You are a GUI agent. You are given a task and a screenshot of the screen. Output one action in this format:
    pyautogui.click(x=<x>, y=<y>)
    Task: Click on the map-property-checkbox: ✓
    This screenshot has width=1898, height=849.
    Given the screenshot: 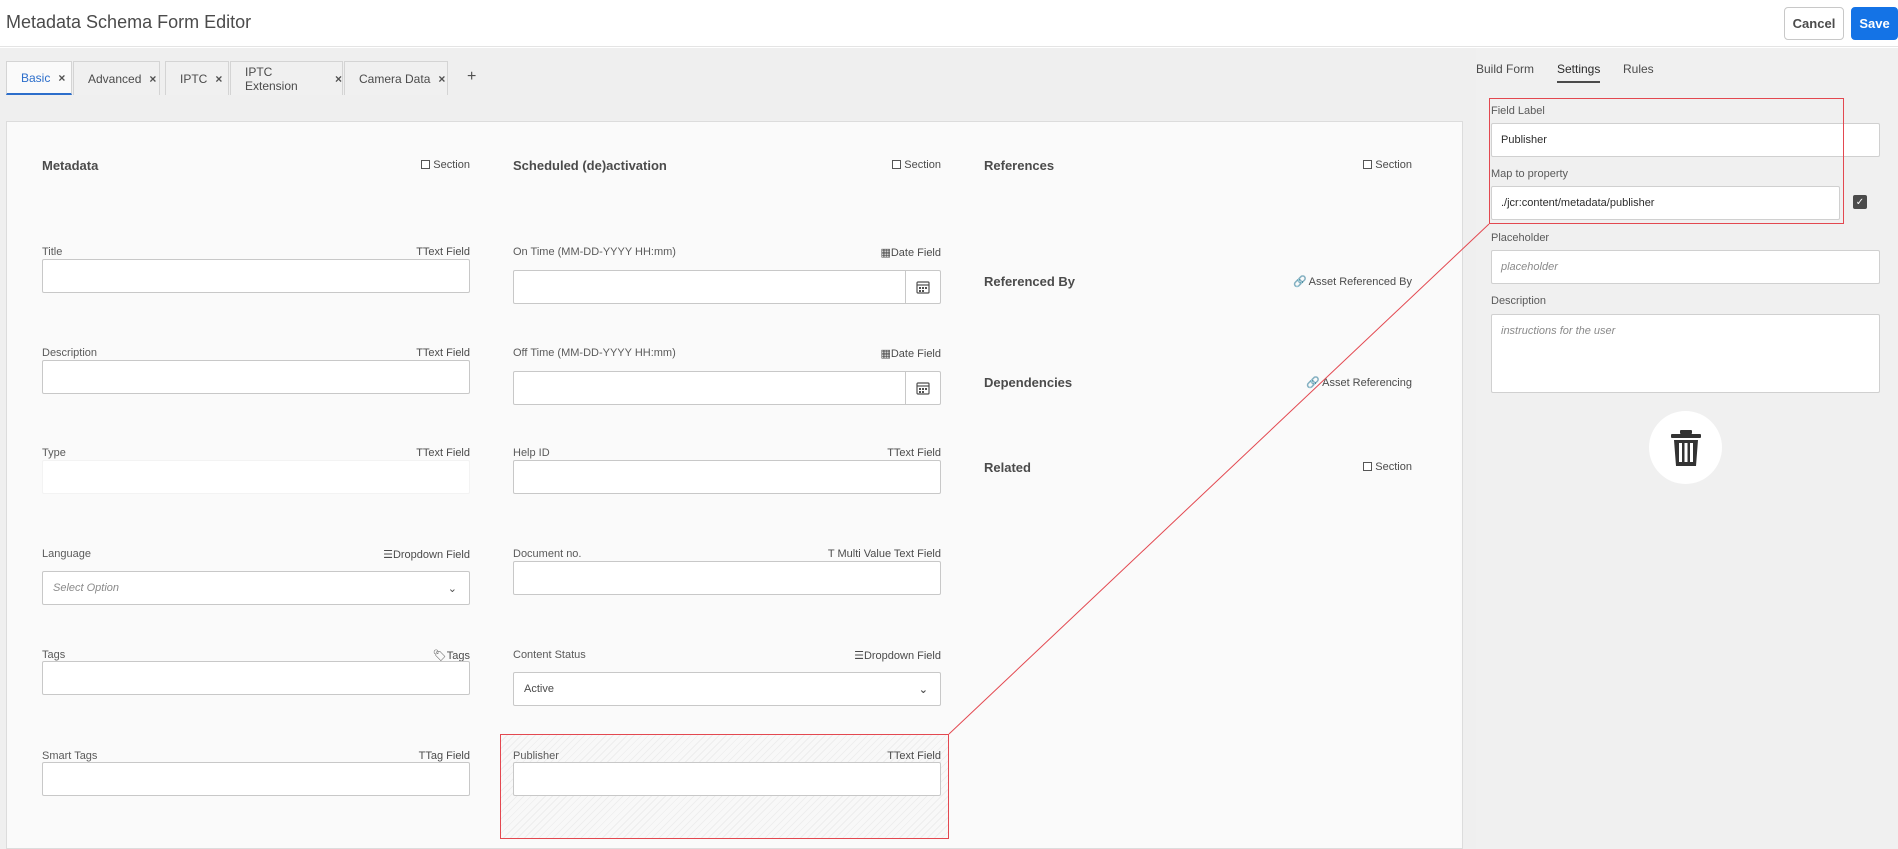 What is the action you would take?
    pyautogui.click(x=1860, y=202)
    